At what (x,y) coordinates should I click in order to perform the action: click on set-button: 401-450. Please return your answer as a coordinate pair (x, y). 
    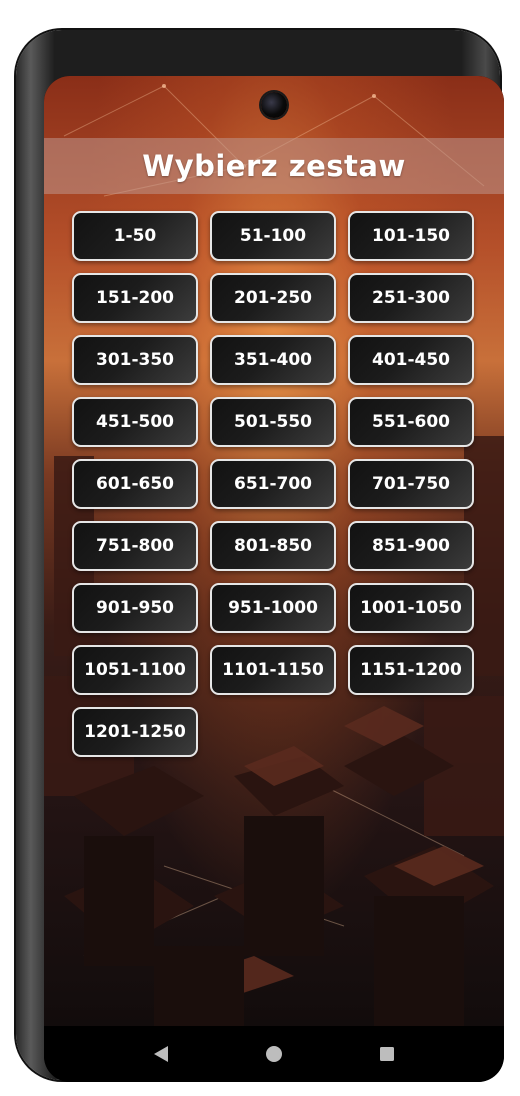
    Looking at the image, I should click on (411, 360).